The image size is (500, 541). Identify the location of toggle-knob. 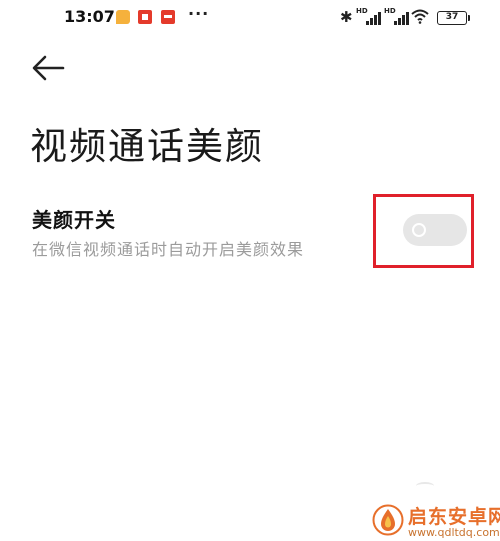
(419, 230).